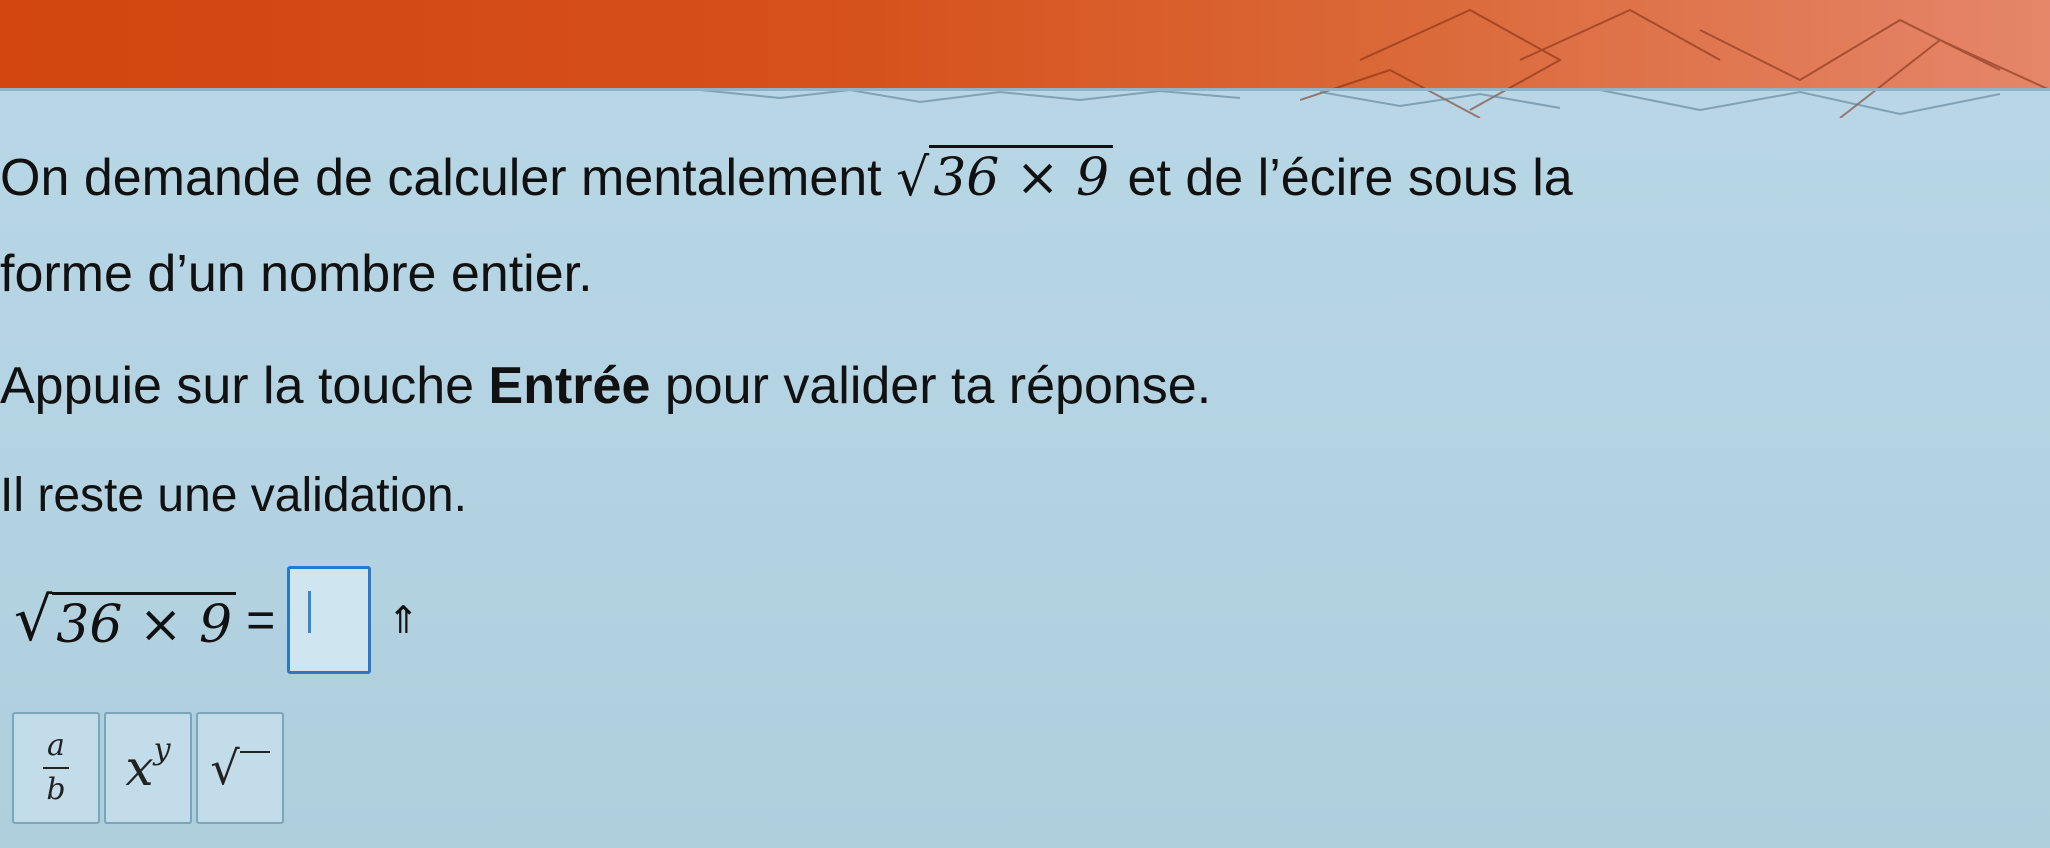 This screenshot has width=2050, height=848. I want to click on instruction-key: Entrée, so click(569, 386).